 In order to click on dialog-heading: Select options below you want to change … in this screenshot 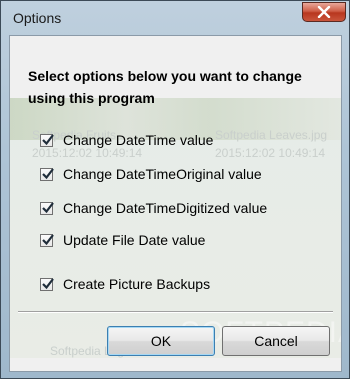, I will do `click(165, 87)`.